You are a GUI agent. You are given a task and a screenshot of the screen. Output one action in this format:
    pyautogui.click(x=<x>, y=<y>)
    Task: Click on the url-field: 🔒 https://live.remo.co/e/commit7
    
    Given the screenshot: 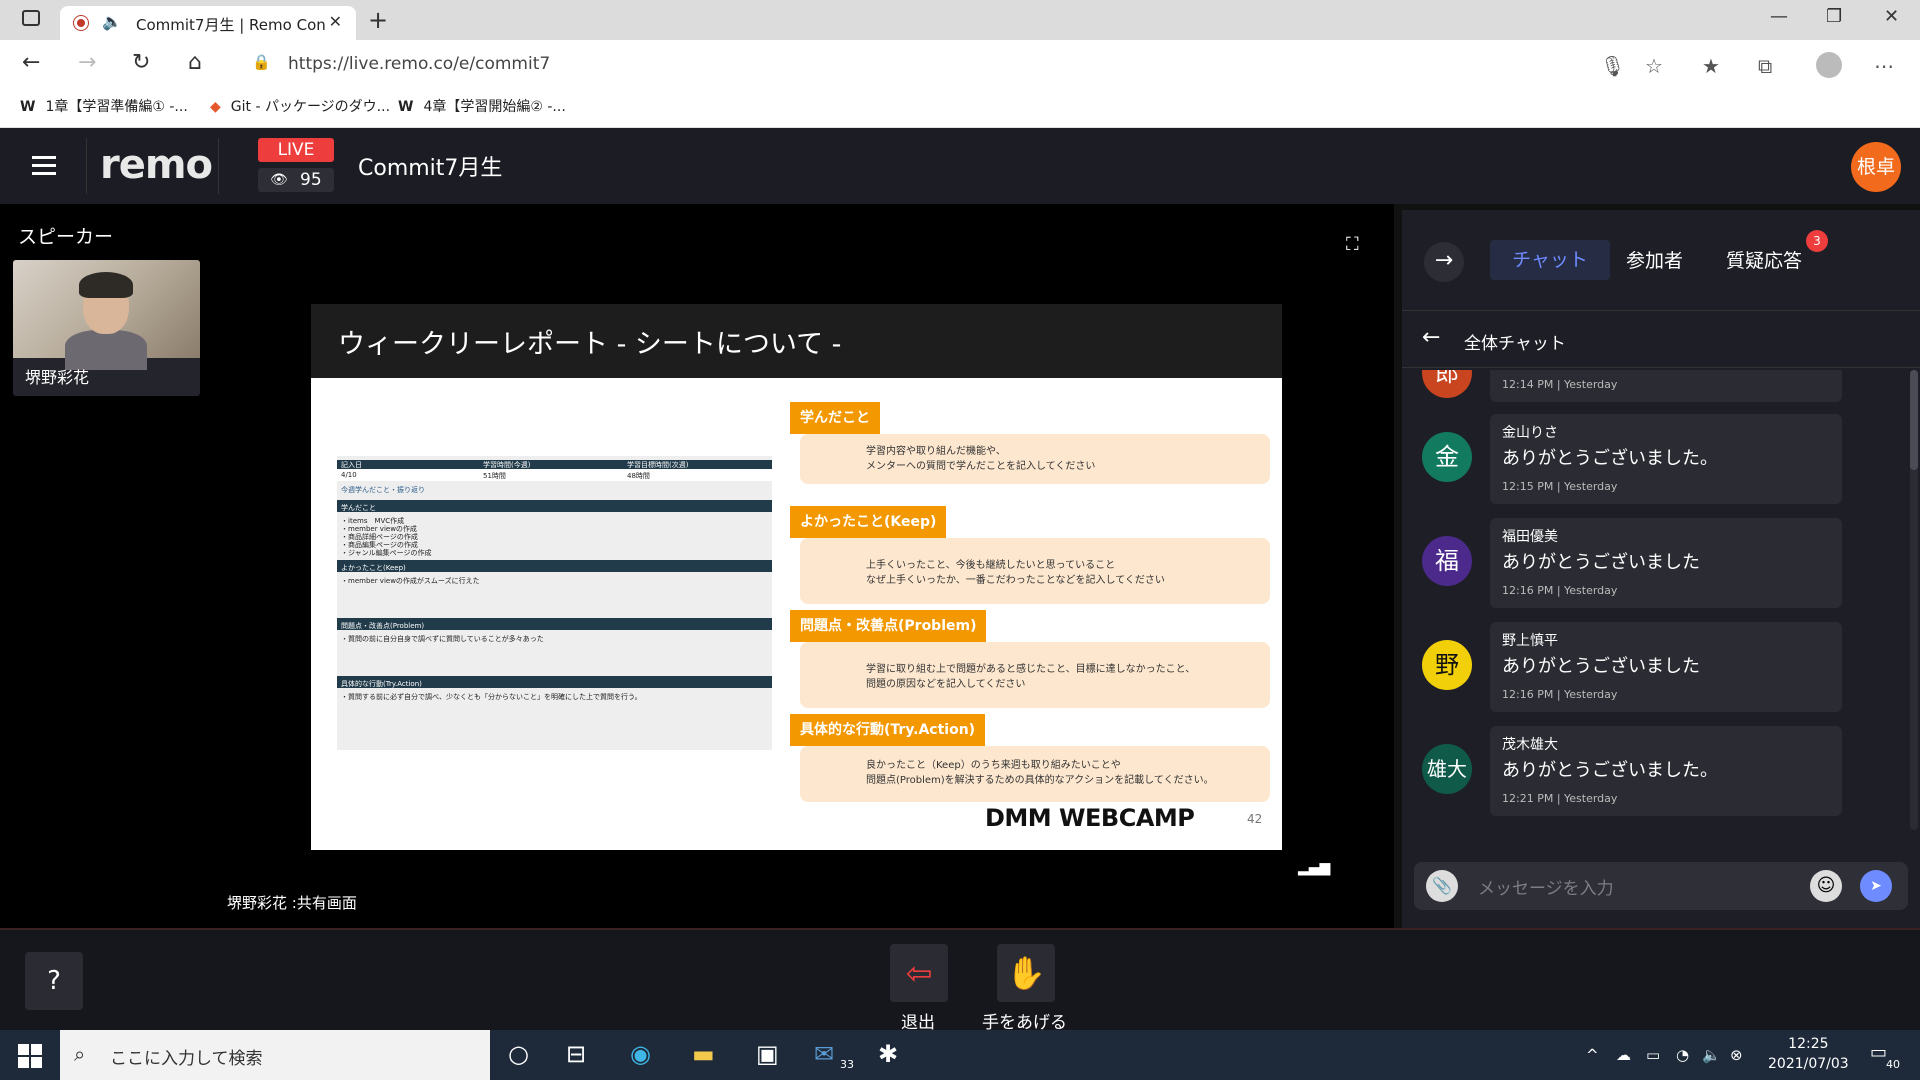 What is the action you would take?
    pyautogui.click(x=959, y=64)
    